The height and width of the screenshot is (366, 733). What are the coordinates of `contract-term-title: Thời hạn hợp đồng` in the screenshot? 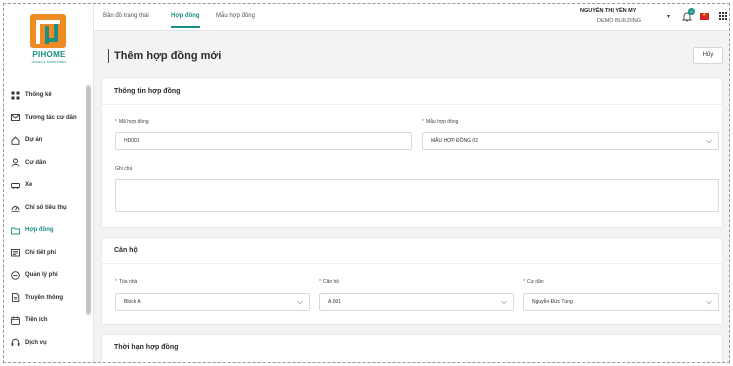 It's located at (146, 347).